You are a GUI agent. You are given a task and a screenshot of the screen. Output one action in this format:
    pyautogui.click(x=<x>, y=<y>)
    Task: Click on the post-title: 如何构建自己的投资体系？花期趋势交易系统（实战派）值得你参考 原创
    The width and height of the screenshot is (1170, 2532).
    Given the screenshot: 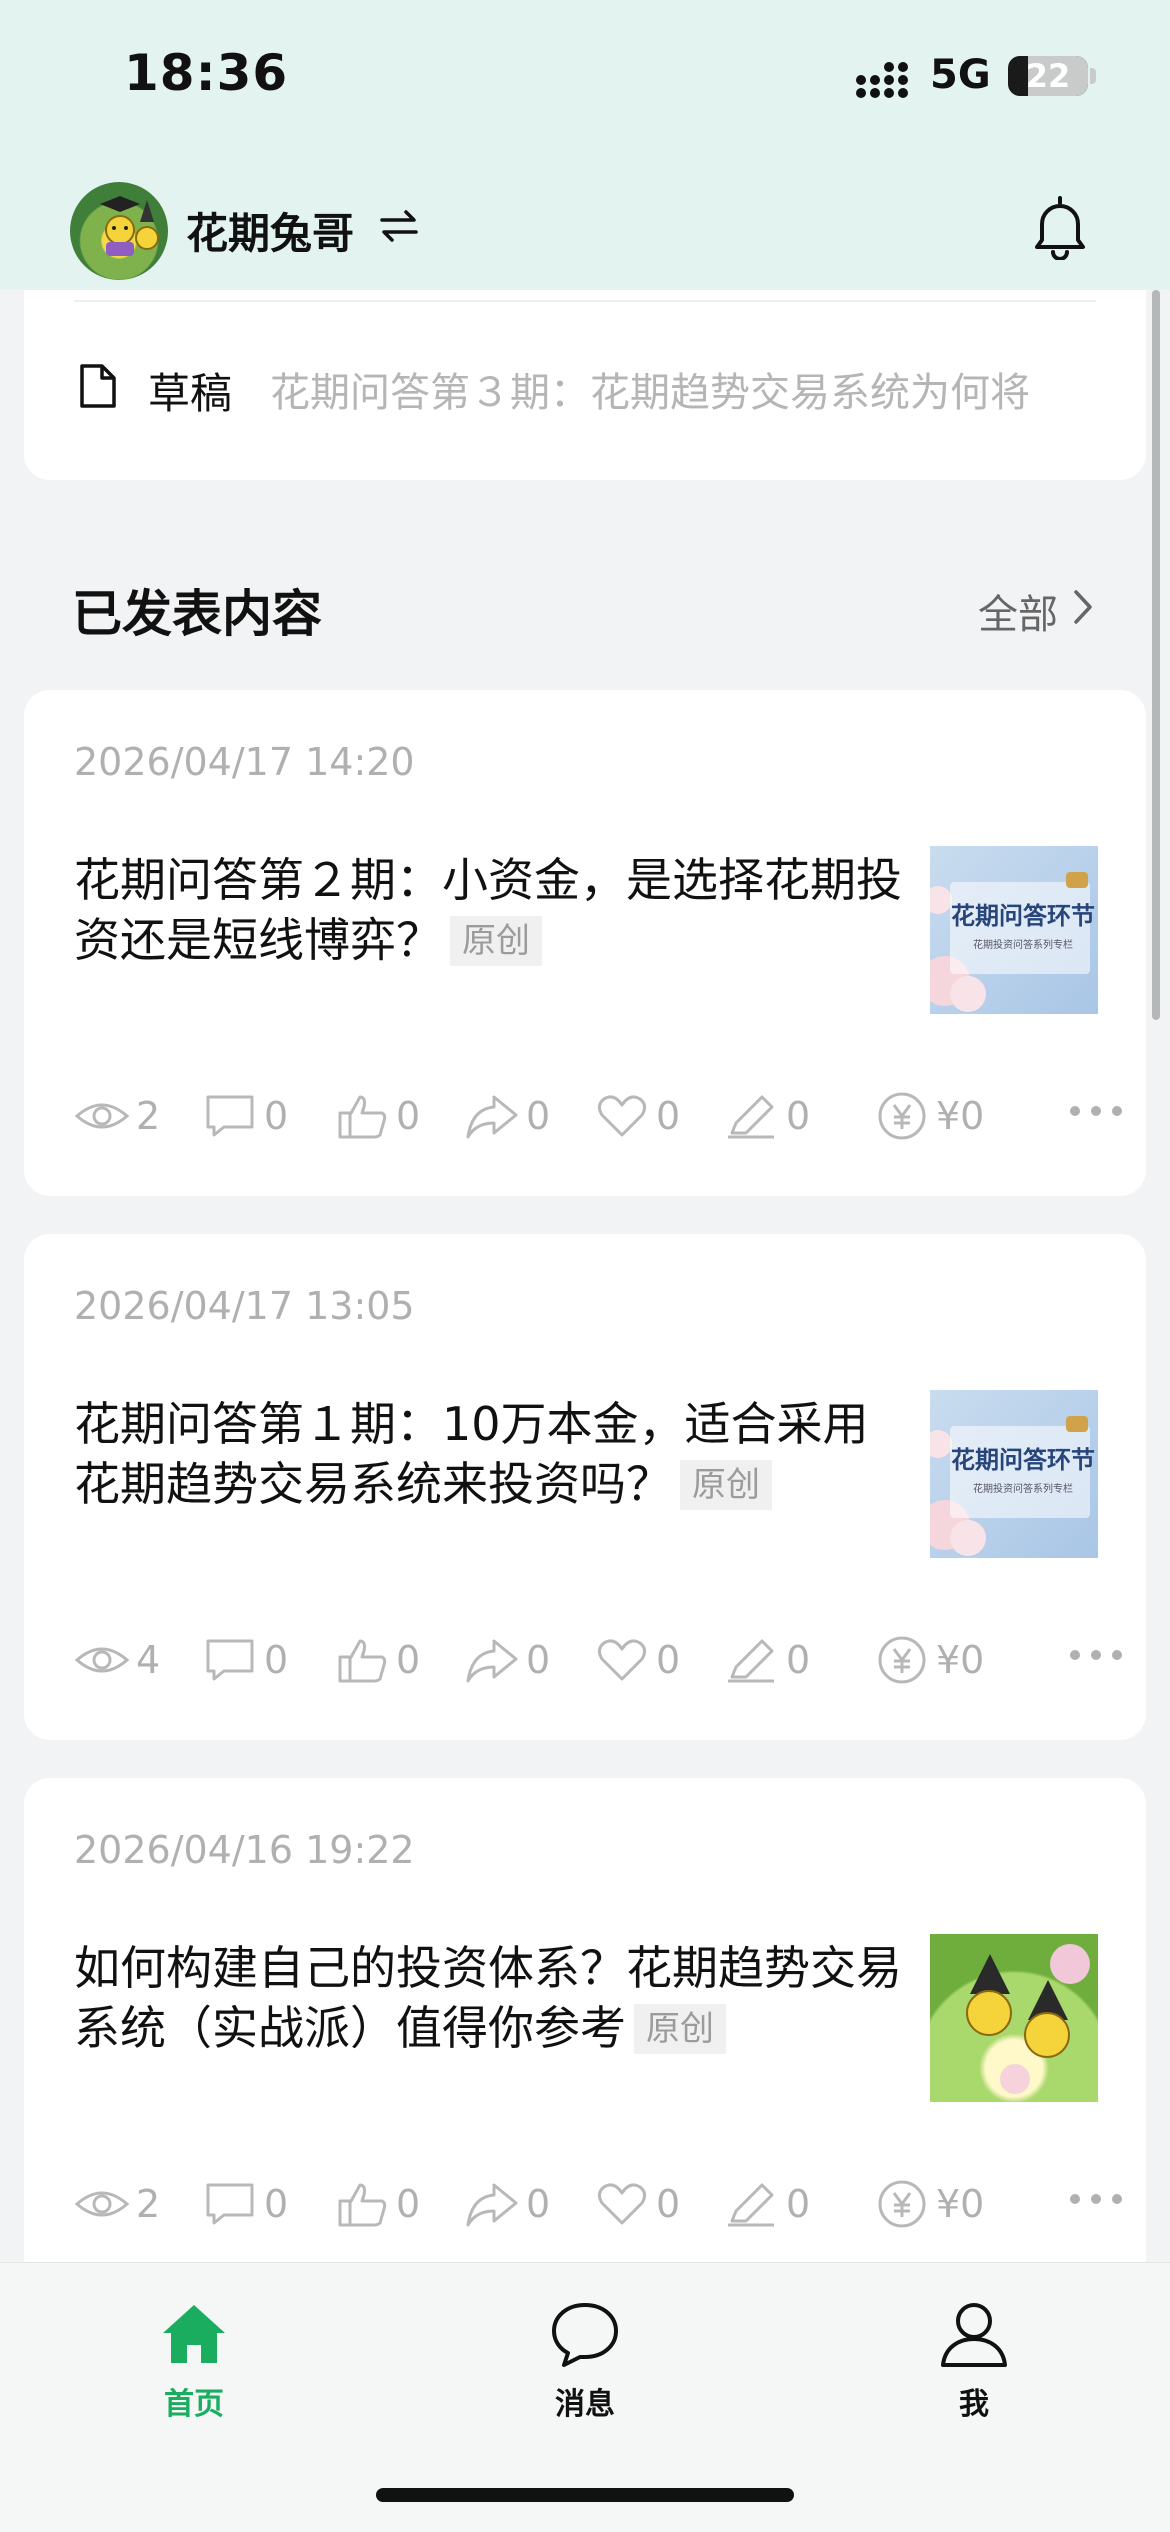 What is the action you would take?
    pyautogui.click(x=494, y=1998)
    